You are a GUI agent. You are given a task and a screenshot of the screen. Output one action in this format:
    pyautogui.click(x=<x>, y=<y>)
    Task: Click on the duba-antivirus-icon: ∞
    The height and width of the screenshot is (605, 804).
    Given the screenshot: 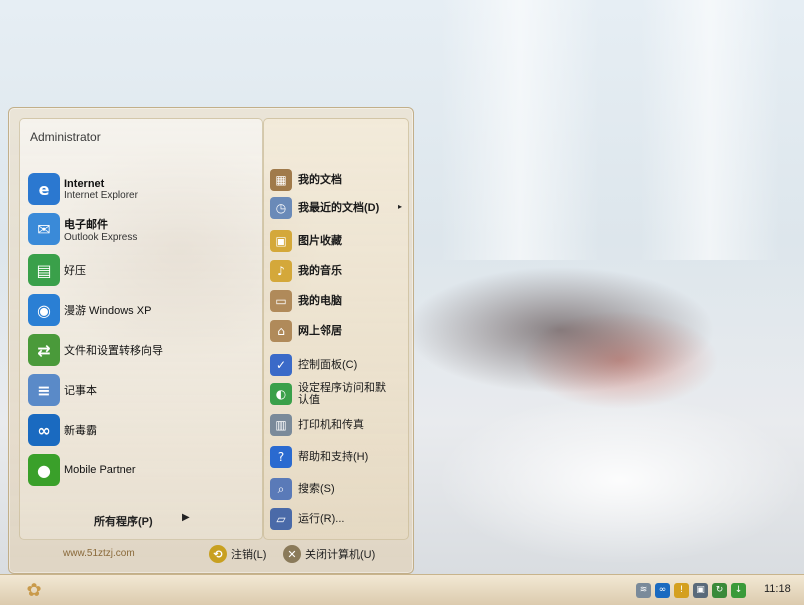 What is the action you would take?
    pyautogui.click(x=44, y=430)
    